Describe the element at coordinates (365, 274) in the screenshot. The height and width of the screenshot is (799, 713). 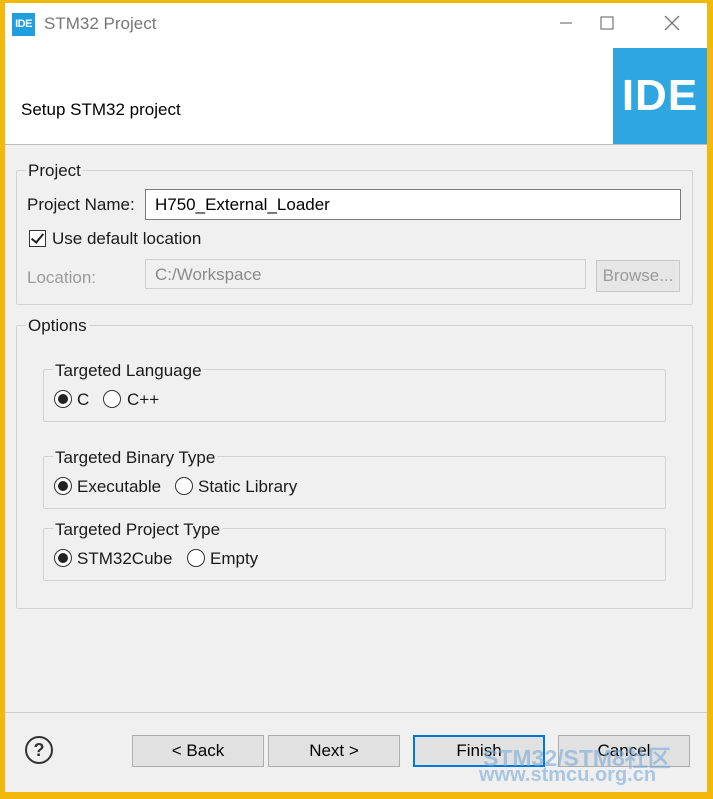
I see `location-input: C:/Workspace` at that location.